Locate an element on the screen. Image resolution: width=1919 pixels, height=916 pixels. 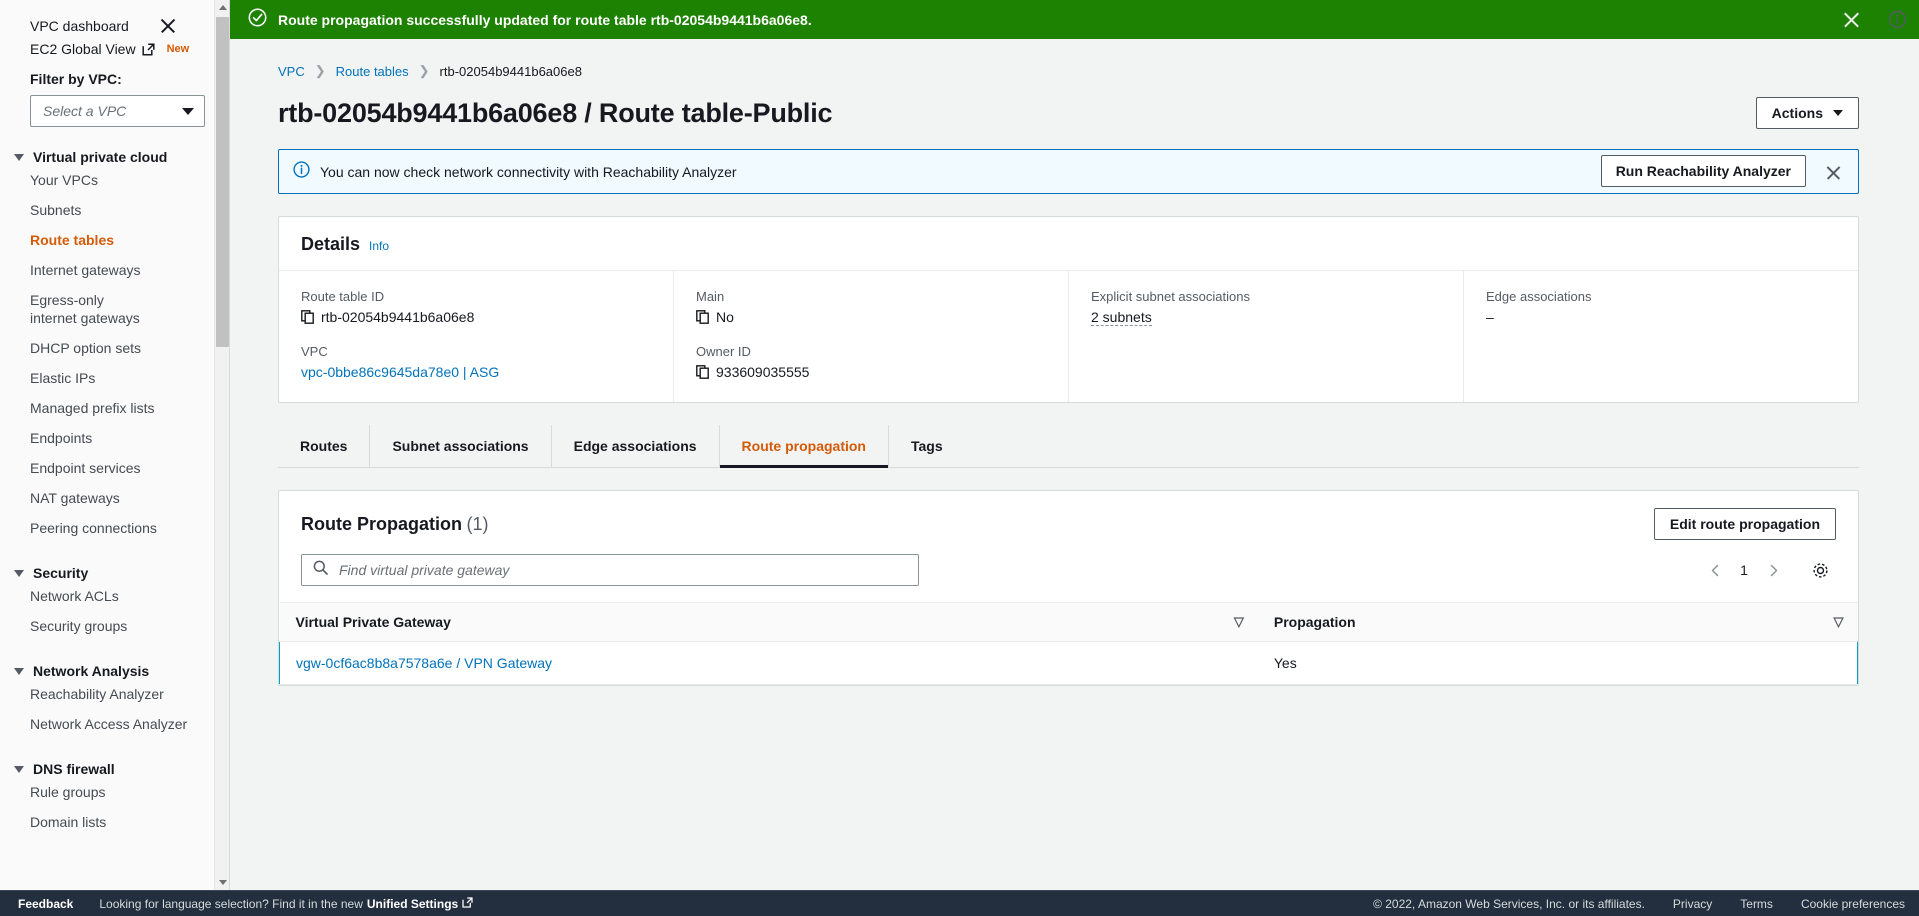
table-header: Virtual Private Gateway ▽ Propagation ▽ is located at coordinates (1068, 622).